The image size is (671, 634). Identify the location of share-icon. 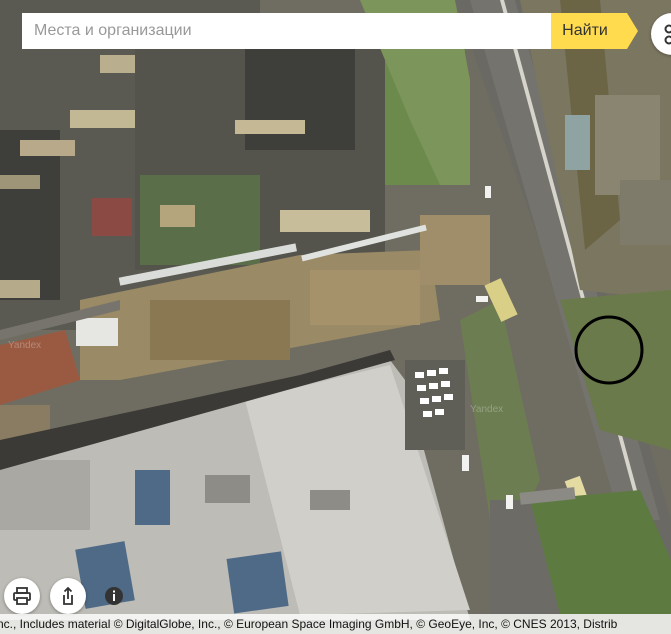
(68, 595).